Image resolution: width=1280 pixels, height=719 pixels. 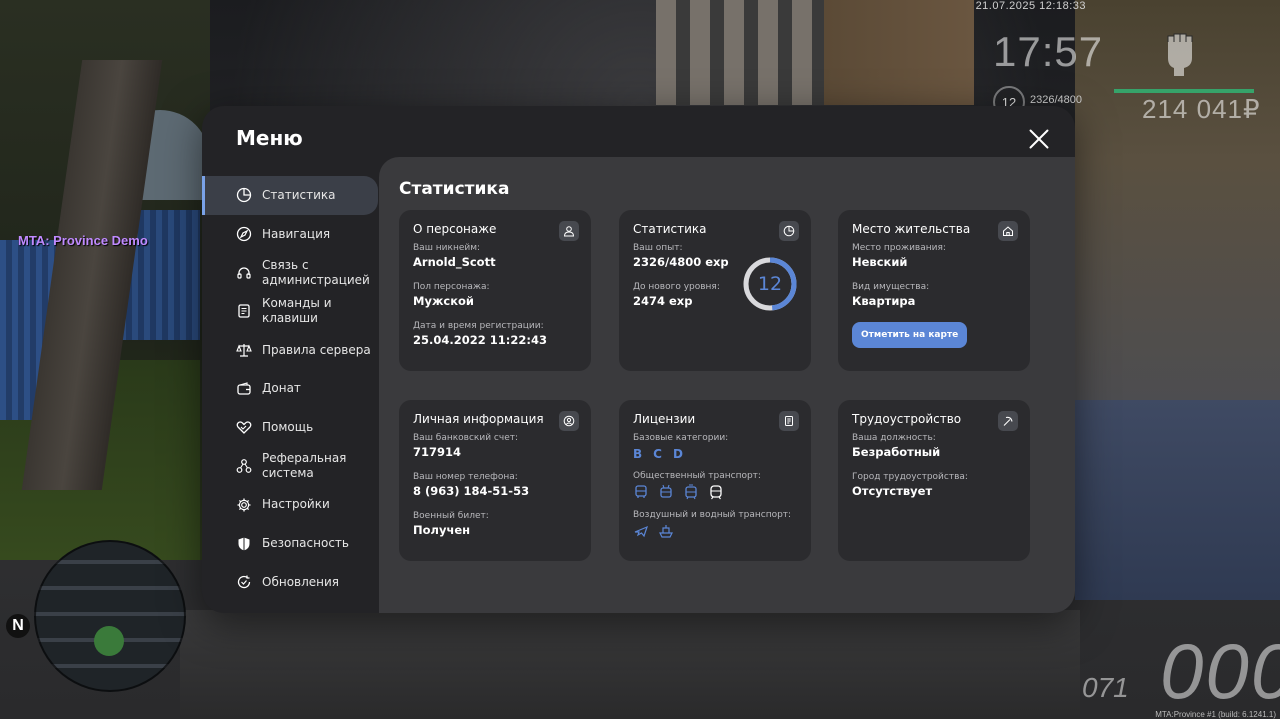 What do you see at coordinates (1105, 687) in the screenshot?
I see `fuel-readout: 071` at bounding box center [1105, 687].